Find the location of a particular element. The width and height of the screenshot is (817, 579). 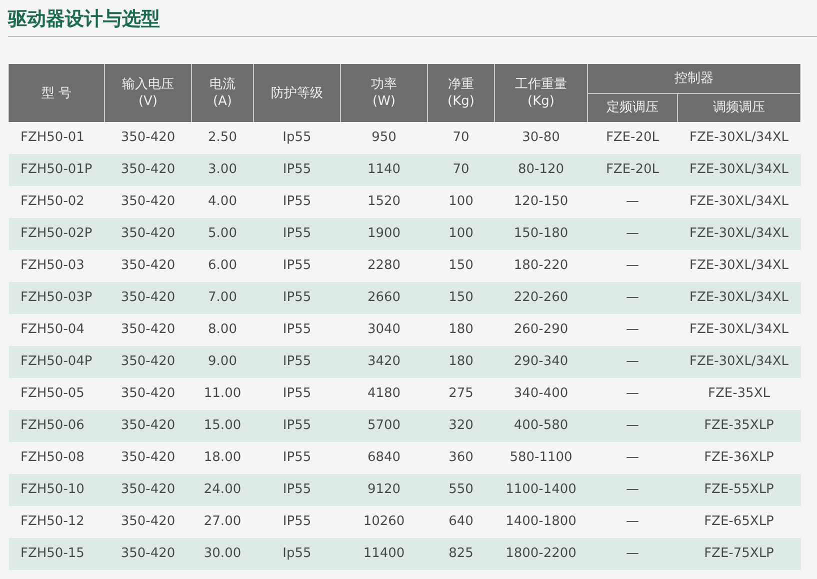

table-cell: 120-150 is located at coordinates (541, 202).